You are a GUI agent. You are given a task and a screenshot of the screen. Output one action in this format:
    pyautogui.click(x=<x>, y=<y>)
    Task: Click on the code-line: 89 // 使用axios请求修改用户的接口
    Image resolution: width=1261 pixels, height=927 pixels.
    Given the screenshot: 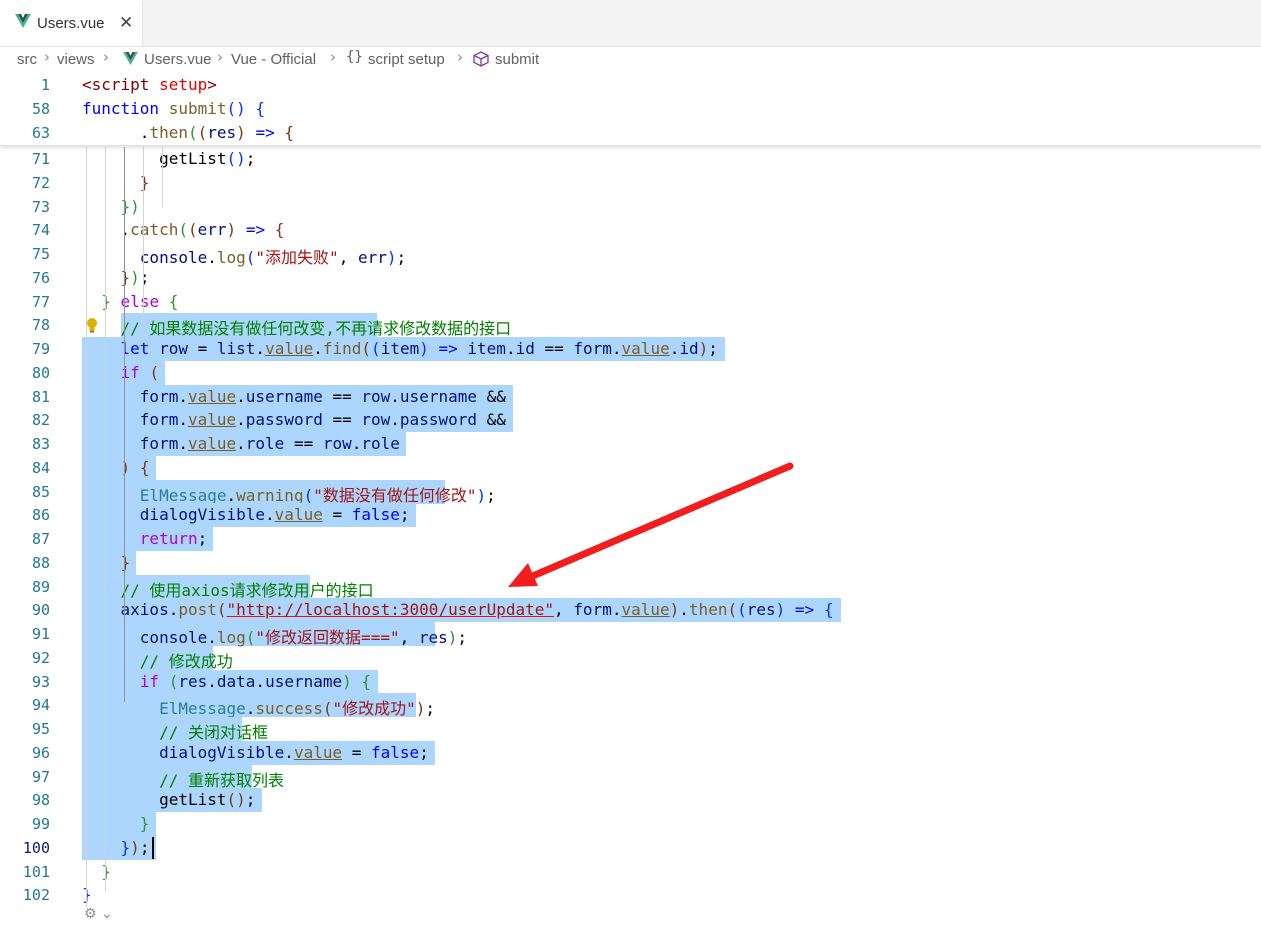 What is the action you would take?
    pyautogui.click(x=630, y=587)
    